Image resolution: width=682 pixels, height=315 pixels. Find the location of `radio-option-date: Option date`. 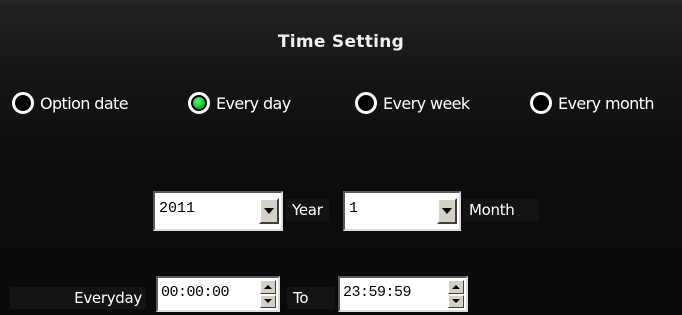

radio-option-date: Option date is located at coordinates (70, 103).